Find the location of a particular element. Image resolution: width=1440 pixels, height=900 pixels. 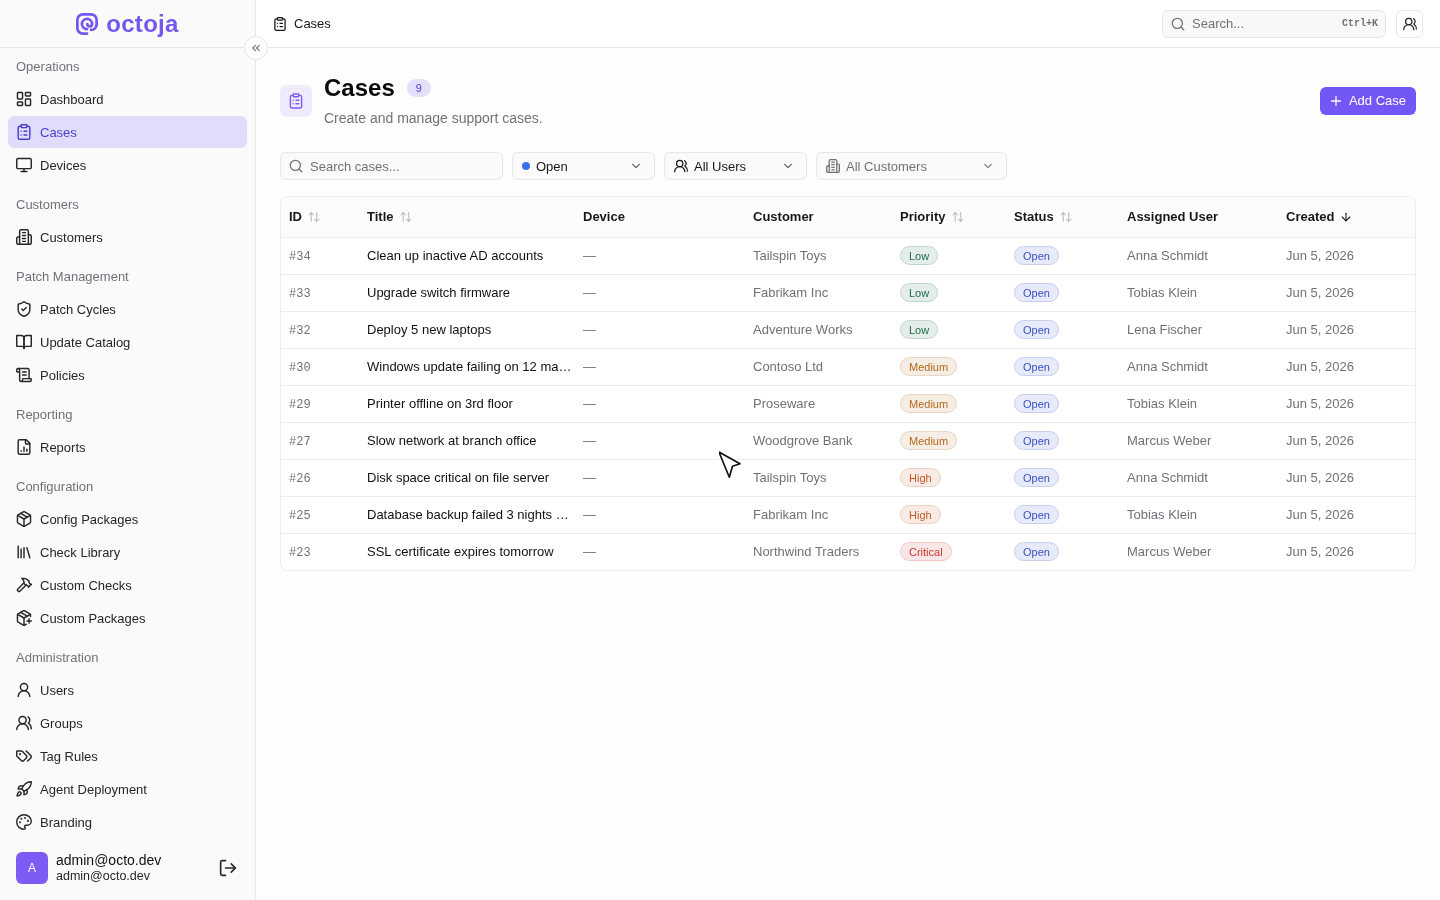

customer-name: Contoso Ltd is located at coordinates (788, 366).